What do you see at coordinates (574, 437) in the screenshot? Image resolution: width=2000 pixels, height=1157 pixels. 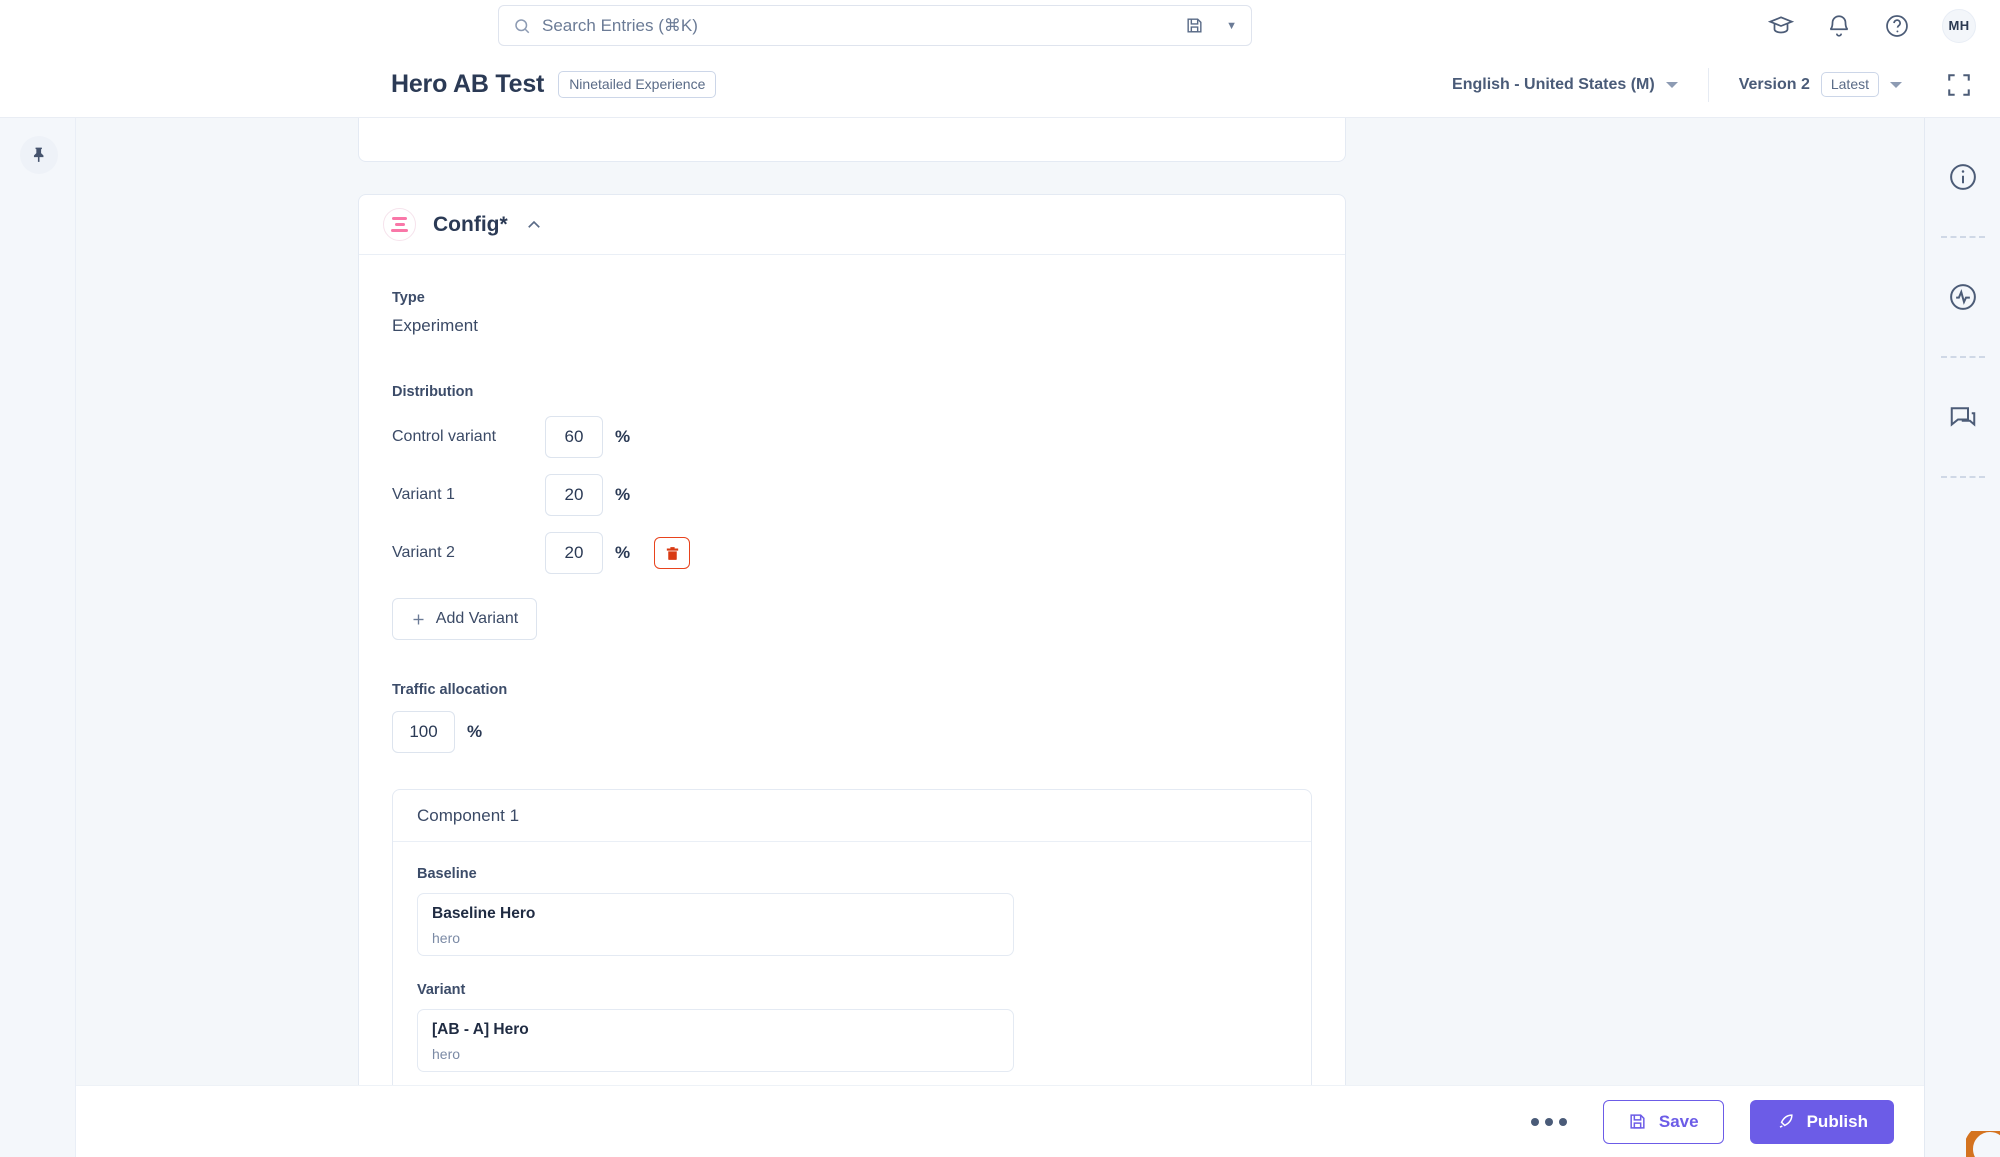 I see `control-variant-input` at bounding box center [574, 437].